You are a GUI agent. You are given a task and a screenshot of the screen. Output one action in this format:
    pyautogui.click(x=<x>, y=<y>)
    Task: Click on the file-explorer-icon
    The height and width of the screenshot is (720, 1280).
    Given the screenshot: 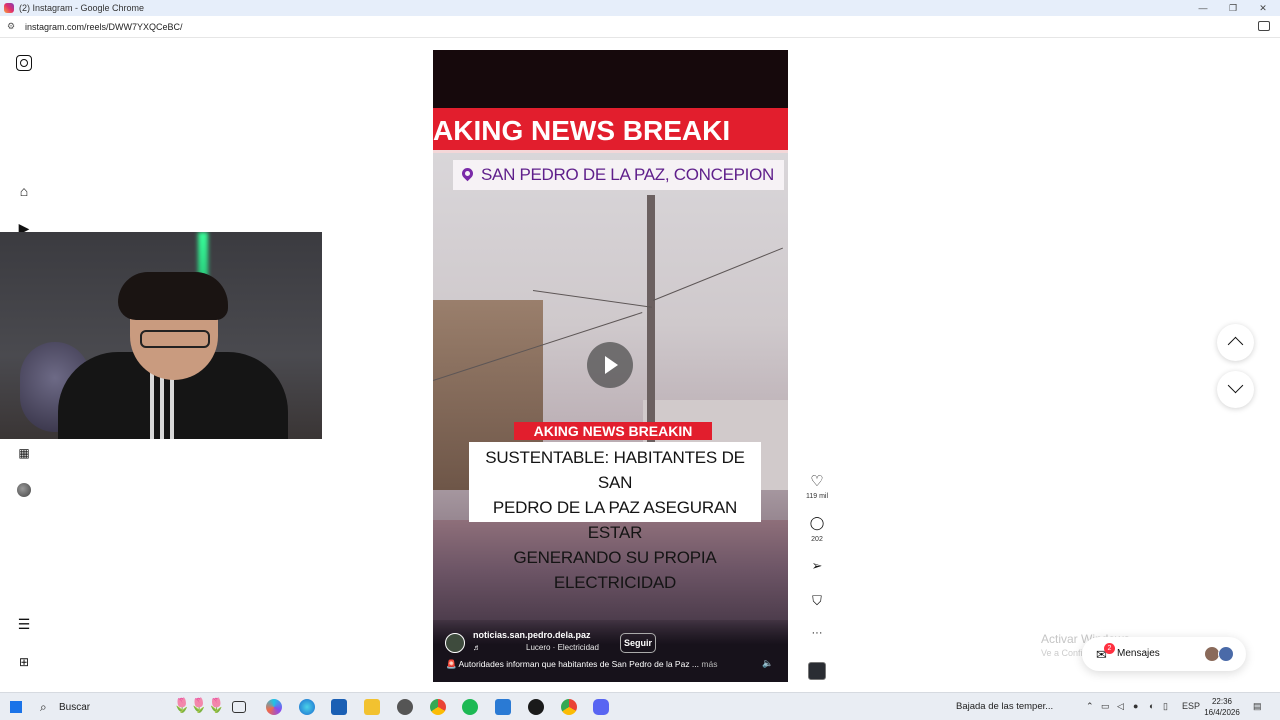 What is the action you would take?
    pyautogui.click(x=372, y=707)
    